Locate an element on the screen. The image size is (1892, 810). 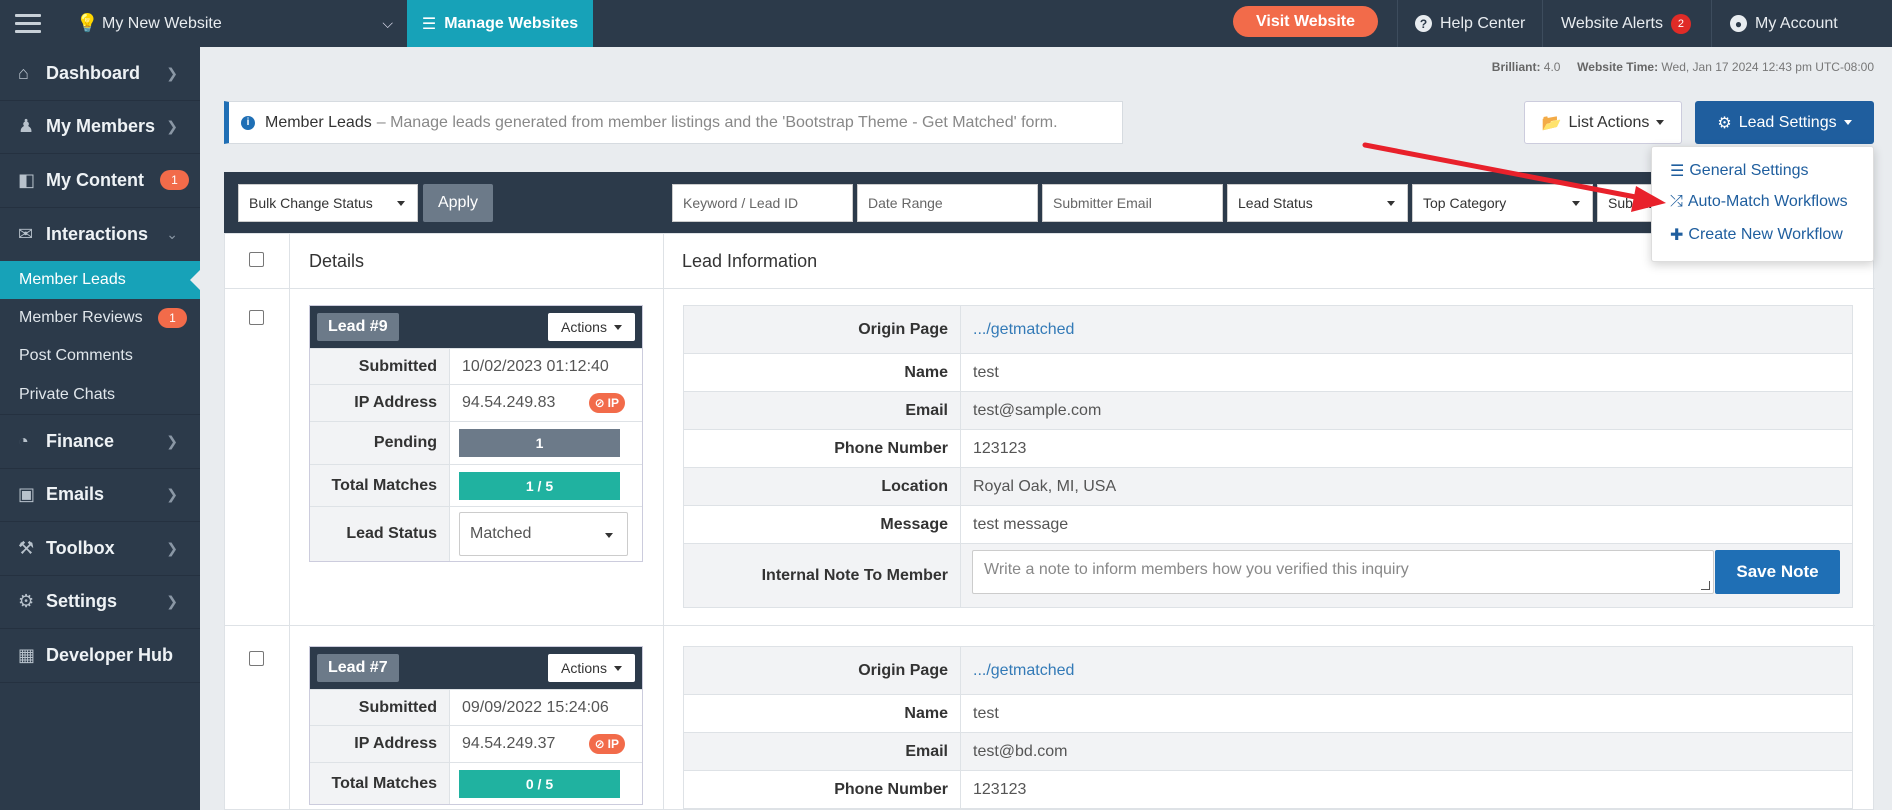
help-center-link: ? Help Center is located at coordinates (1470, 23).